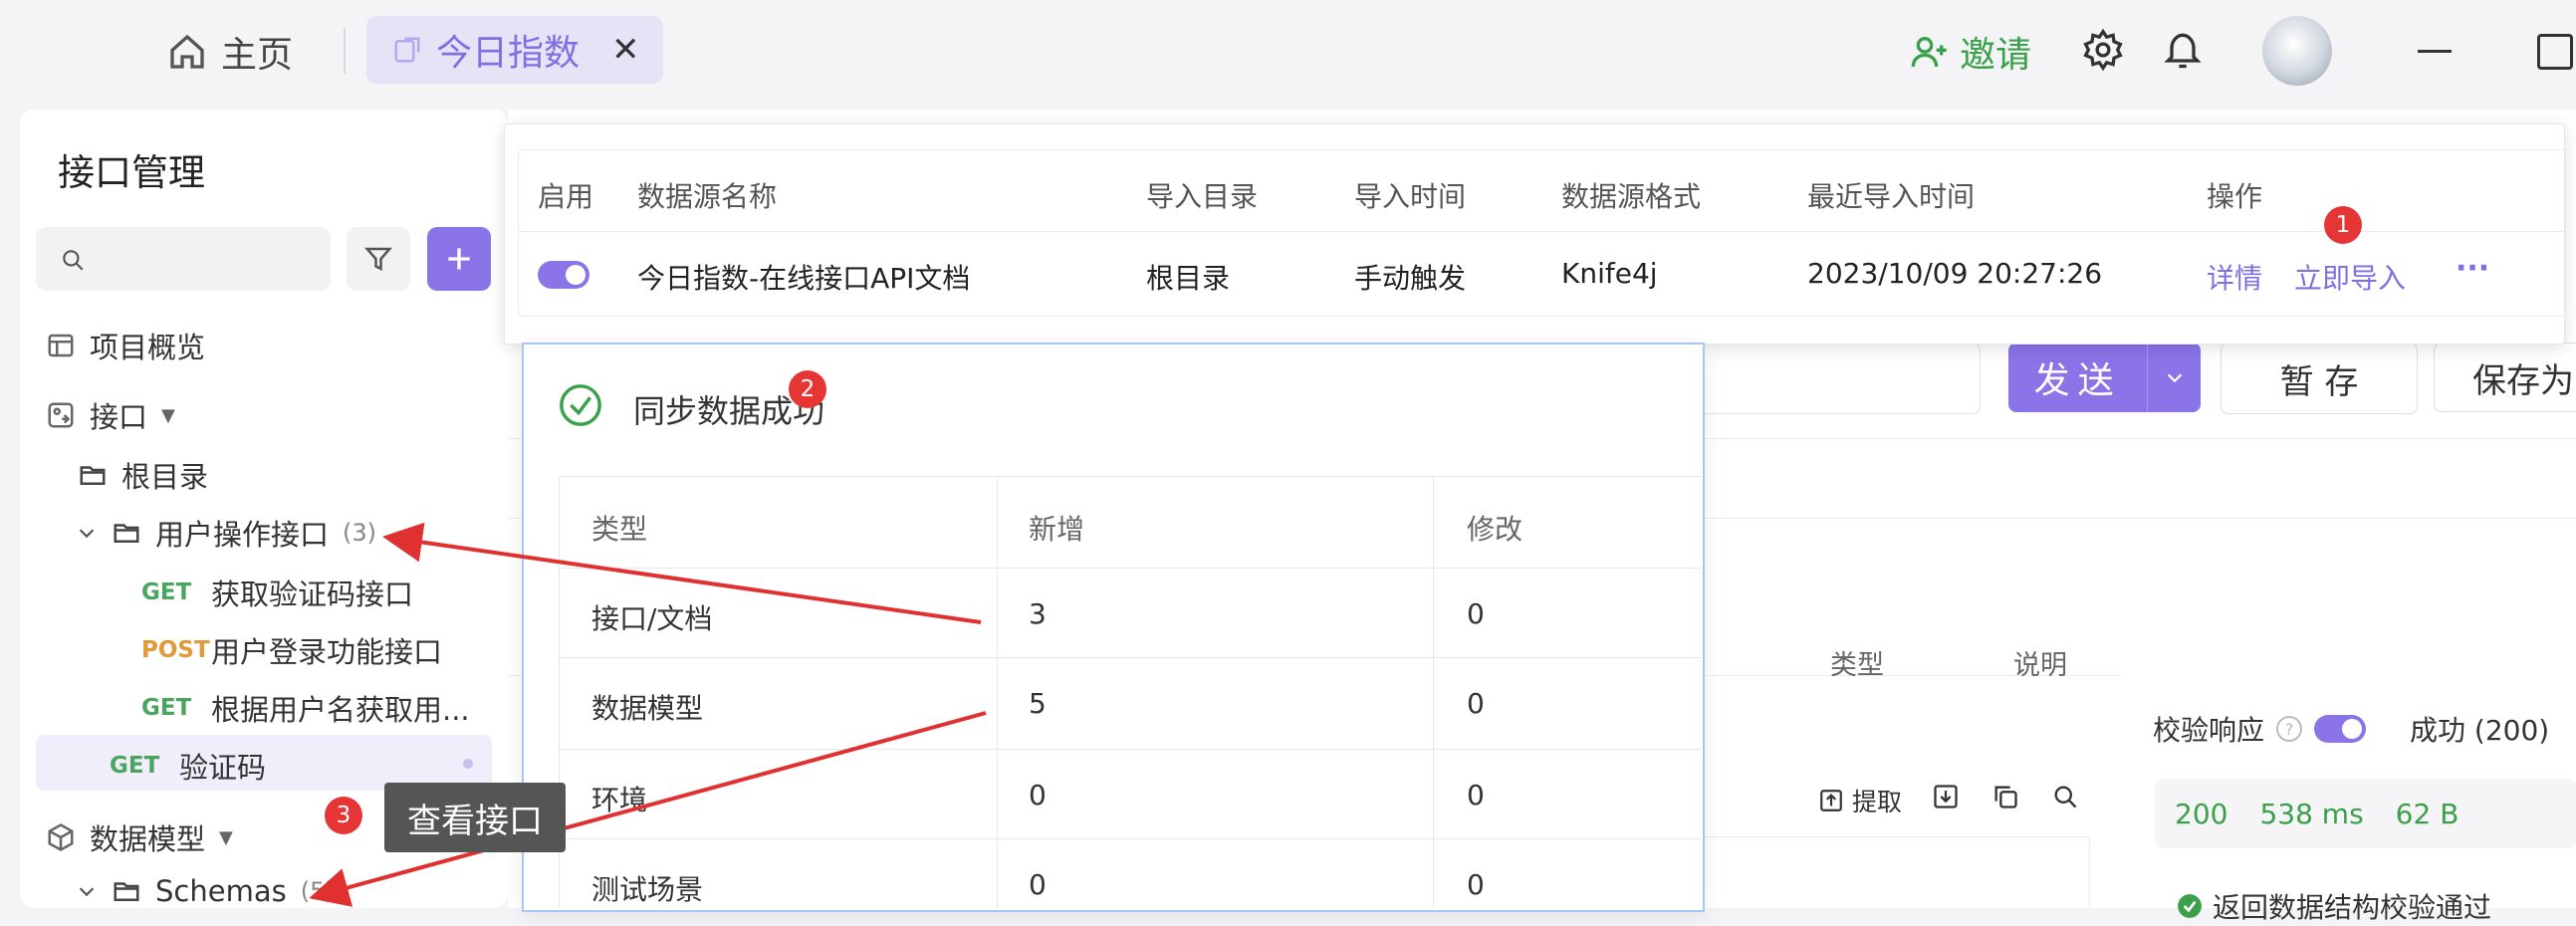  Describe the element at coordinates (2343, 225) in the screenshot. I see `step-badge-1: 1` at that location.